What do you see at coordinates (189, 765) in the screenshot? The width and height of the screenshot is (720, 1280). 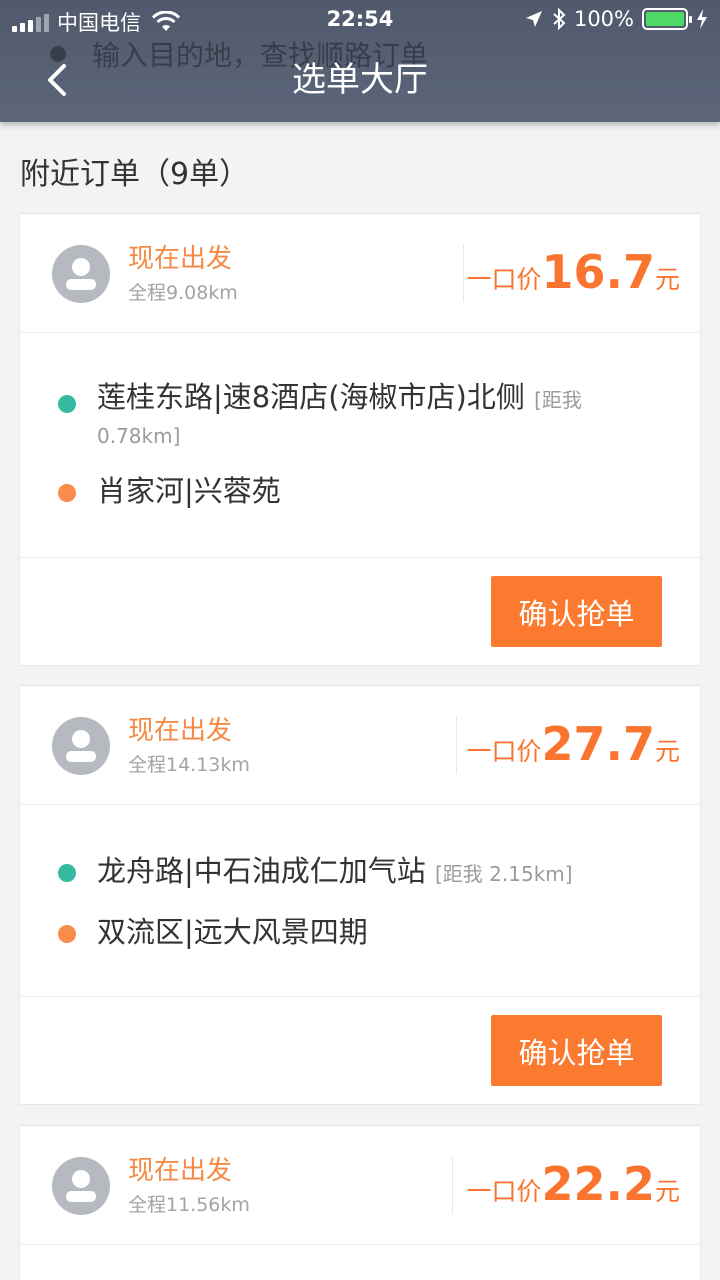 I see `trip-distance: 全程14.13km` at bounding box center [189, 765].